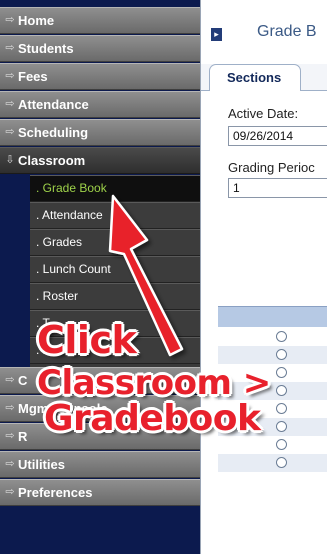 This screenshot has height=554, width=327. What do you see at coordinates (255, 77) in the screenshot?
I see `tab-sections: Sections` at bounding box center [255, 77].